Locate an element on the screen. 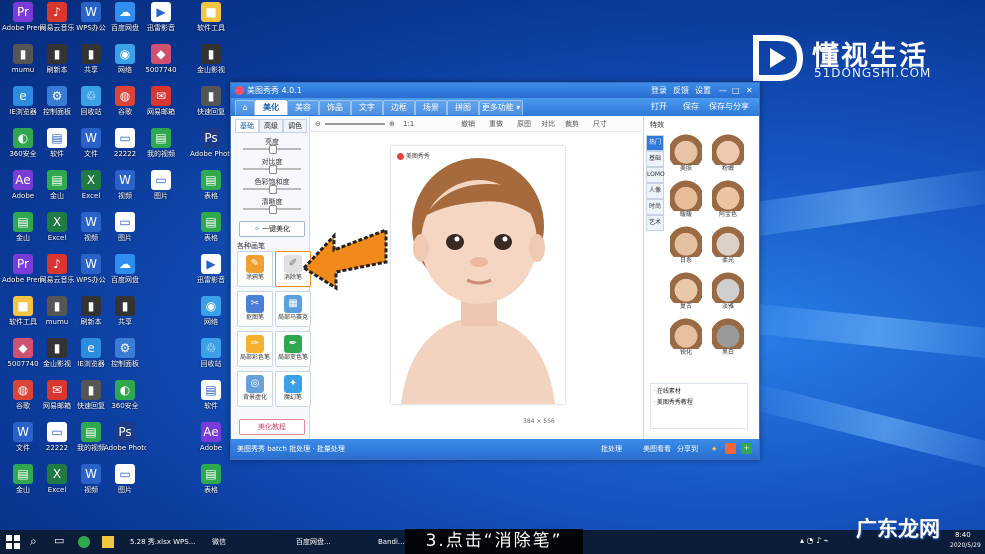 The image size is (985, 554). home-tab: ⌂ is located at coordinates (245, 107).